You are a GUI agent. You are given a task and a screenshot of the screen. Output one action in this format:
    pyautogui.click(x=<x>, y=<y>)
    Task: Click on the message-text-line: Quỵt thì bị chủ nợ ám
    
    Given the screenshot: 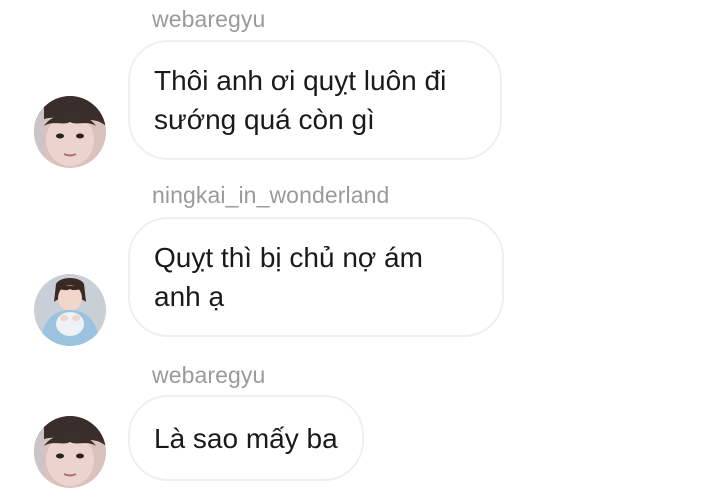 What is the action you would take?
    pyautogui.click(x=288, y=257)
    